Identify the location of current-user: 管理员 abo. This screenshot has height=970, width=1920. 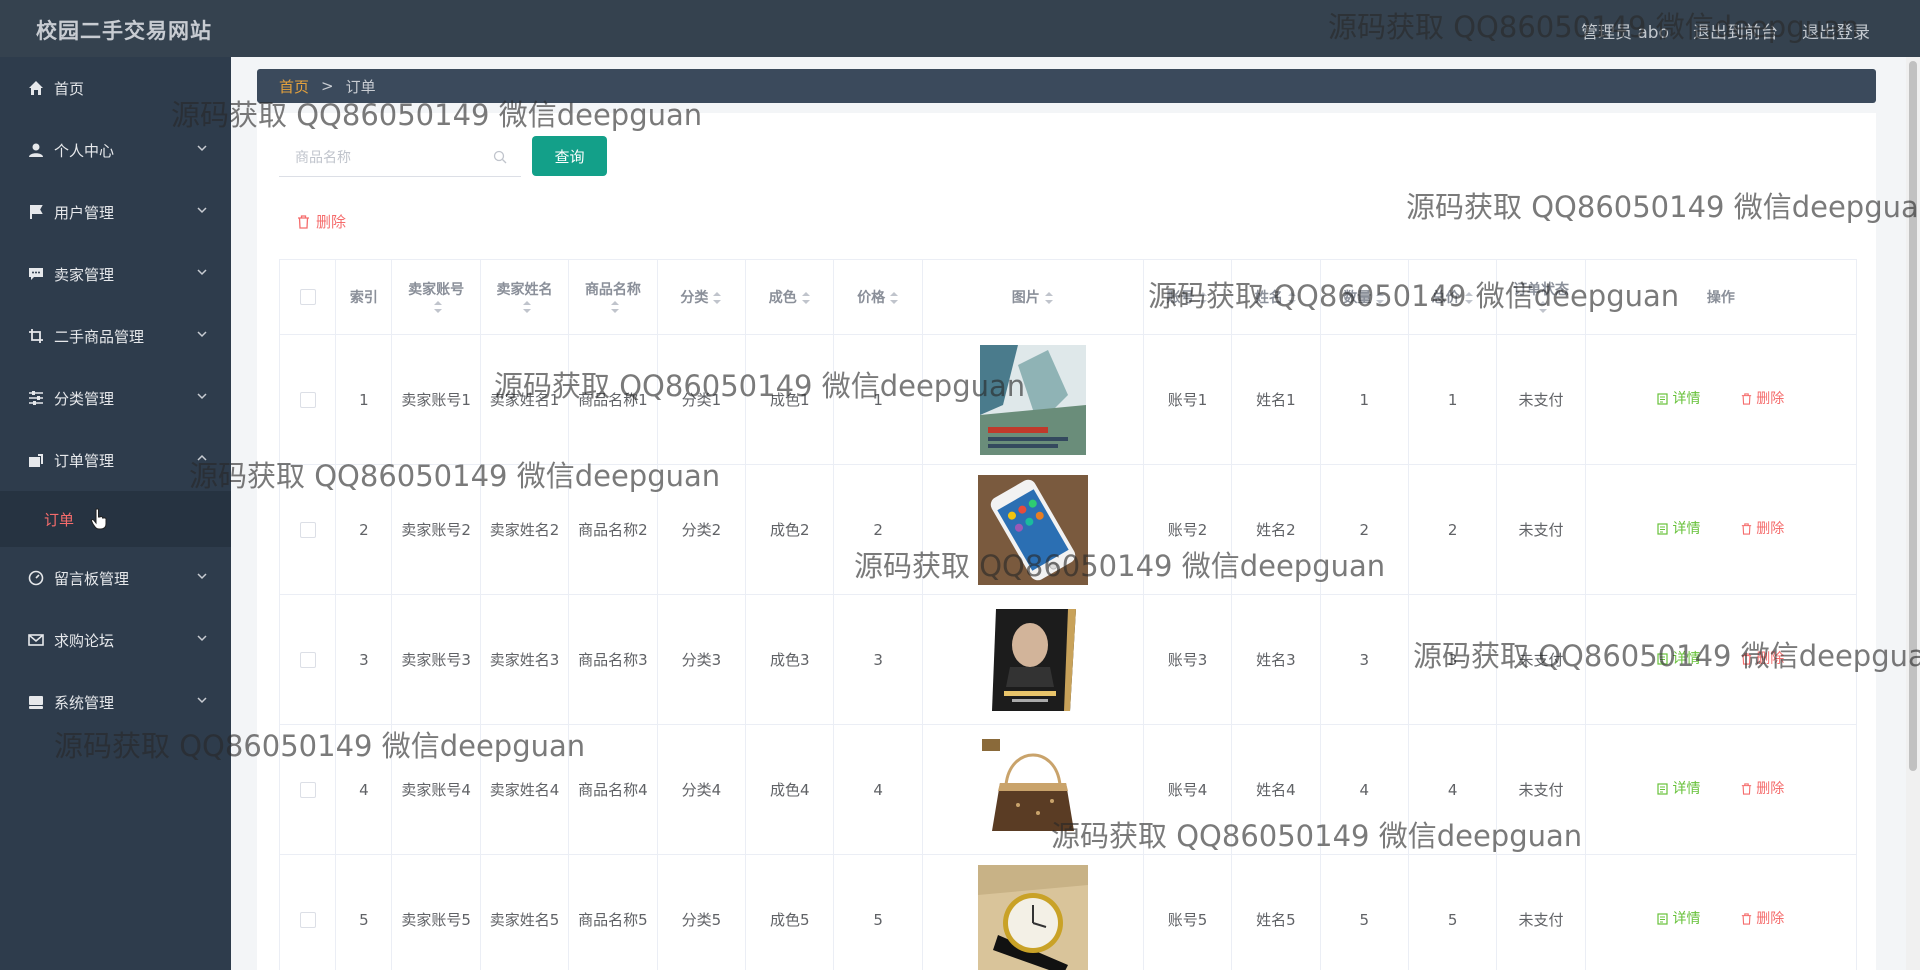
(1624, 33).